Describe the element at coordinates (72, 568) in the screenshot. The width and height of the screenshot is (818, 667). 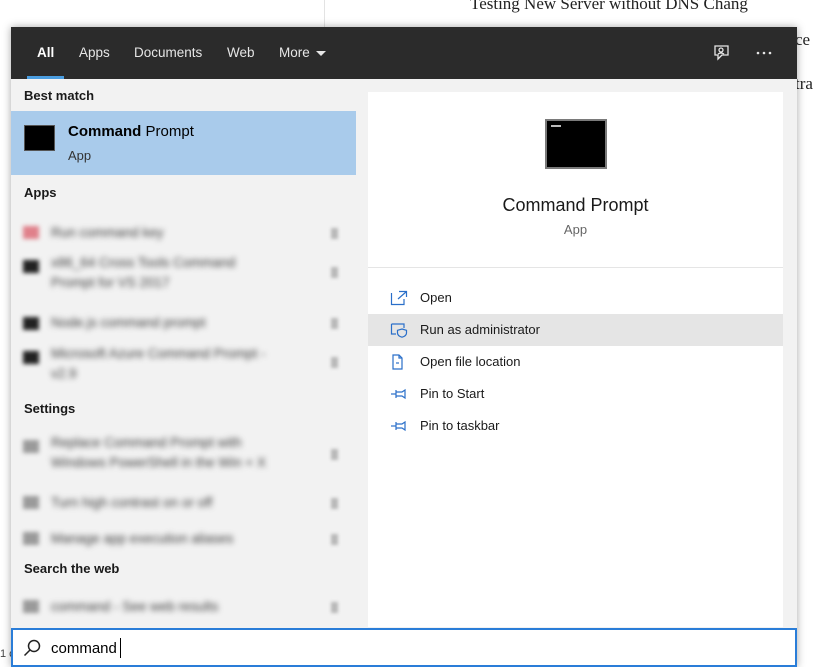
I see `section-heading-search-web: Search the web` at that location.